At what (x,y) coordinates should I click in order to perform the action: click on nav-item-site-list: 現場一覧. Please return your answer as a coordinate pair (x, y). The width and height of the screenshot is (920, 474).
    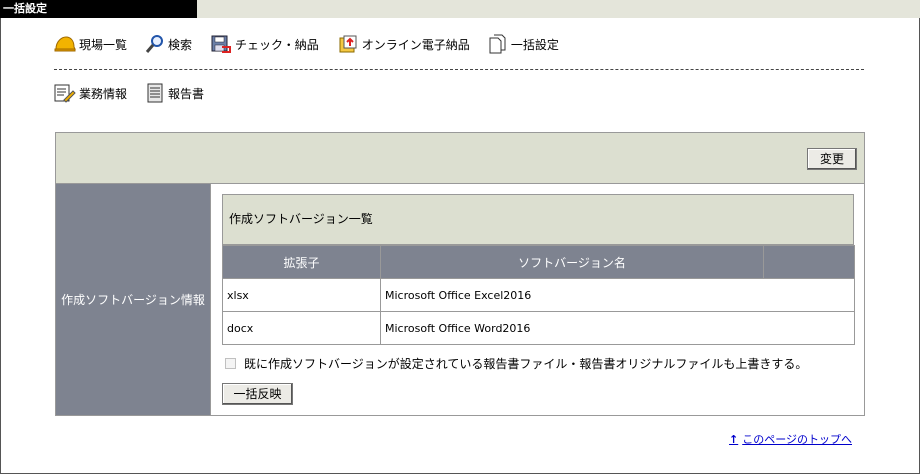
    Looking at the image, I should click on (90, 44).